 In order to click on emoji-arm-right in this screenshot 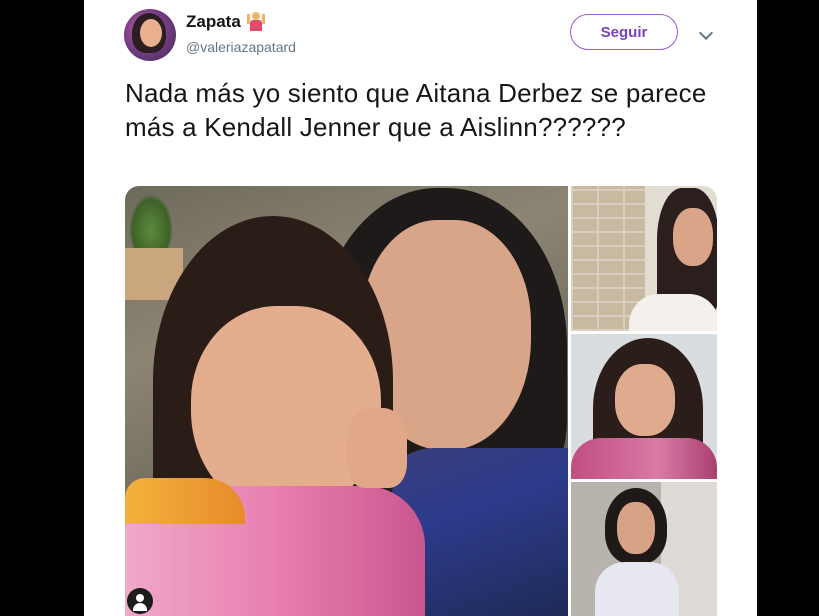, I will do `click(263, 19)`.